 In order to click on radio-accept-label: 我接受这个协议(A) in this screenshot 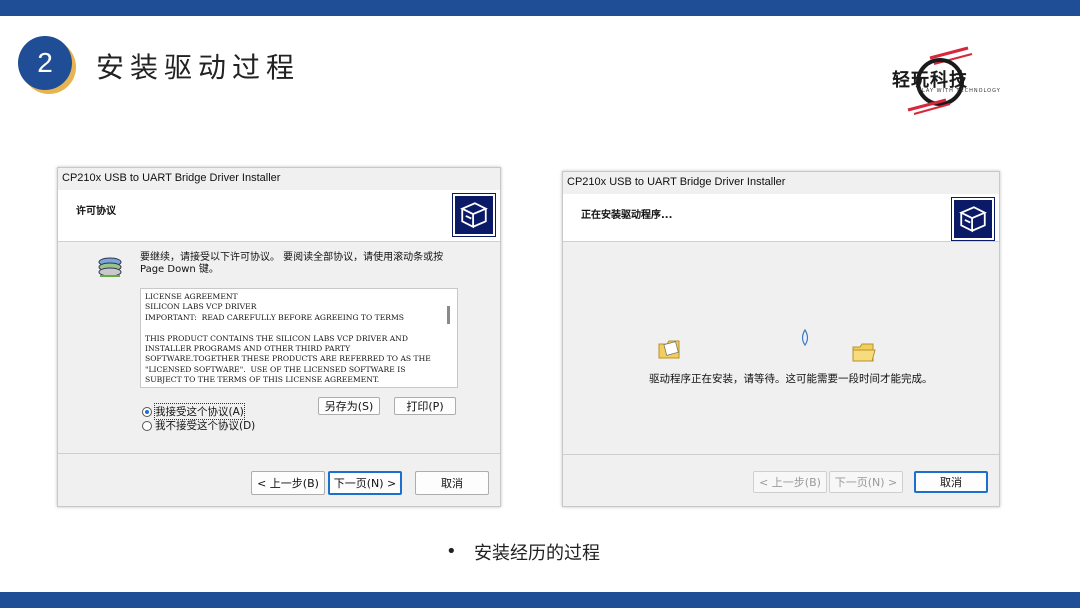, I will do `click(199, 411)`.